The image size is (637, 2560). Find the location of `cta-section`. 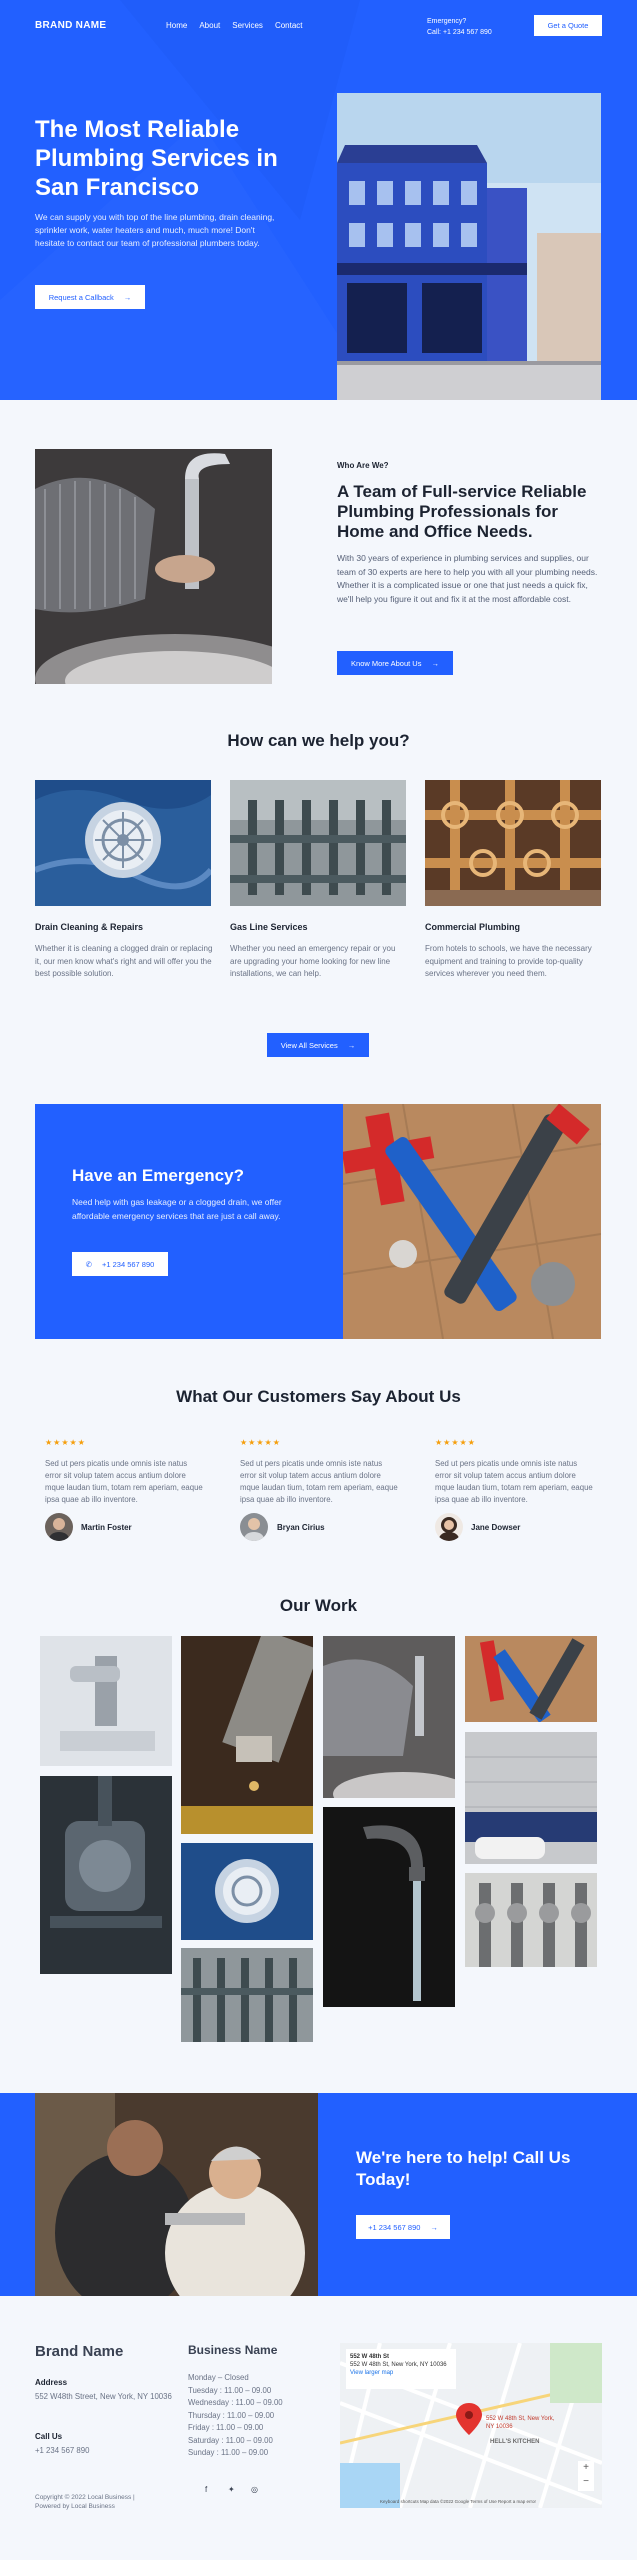

cta-section is located at coordinates (318, 2194).